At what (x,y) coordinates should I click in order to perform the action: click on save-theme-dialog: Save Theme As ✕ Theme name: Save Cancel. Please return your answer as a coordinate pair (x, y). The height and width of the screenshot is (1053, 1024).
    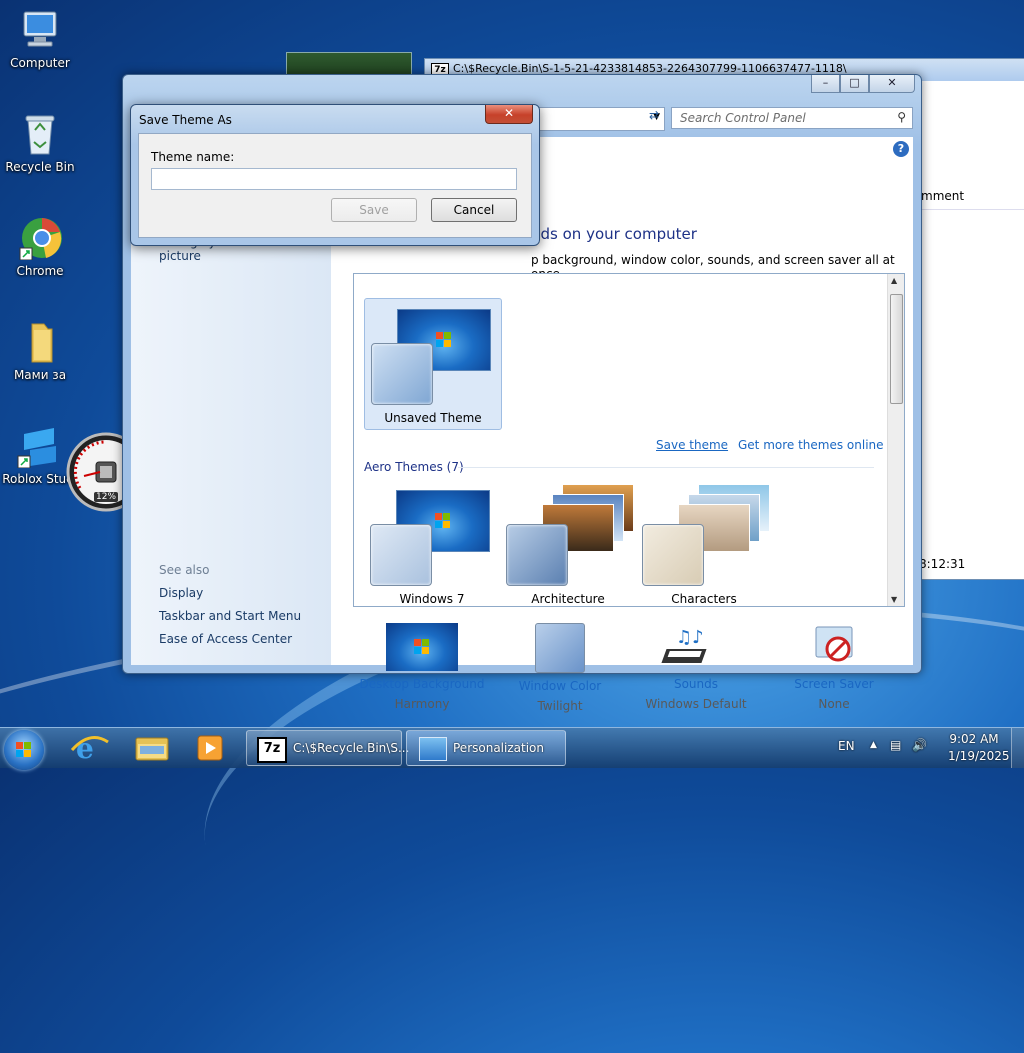
    Looking at the image, I should click on (335, 175).